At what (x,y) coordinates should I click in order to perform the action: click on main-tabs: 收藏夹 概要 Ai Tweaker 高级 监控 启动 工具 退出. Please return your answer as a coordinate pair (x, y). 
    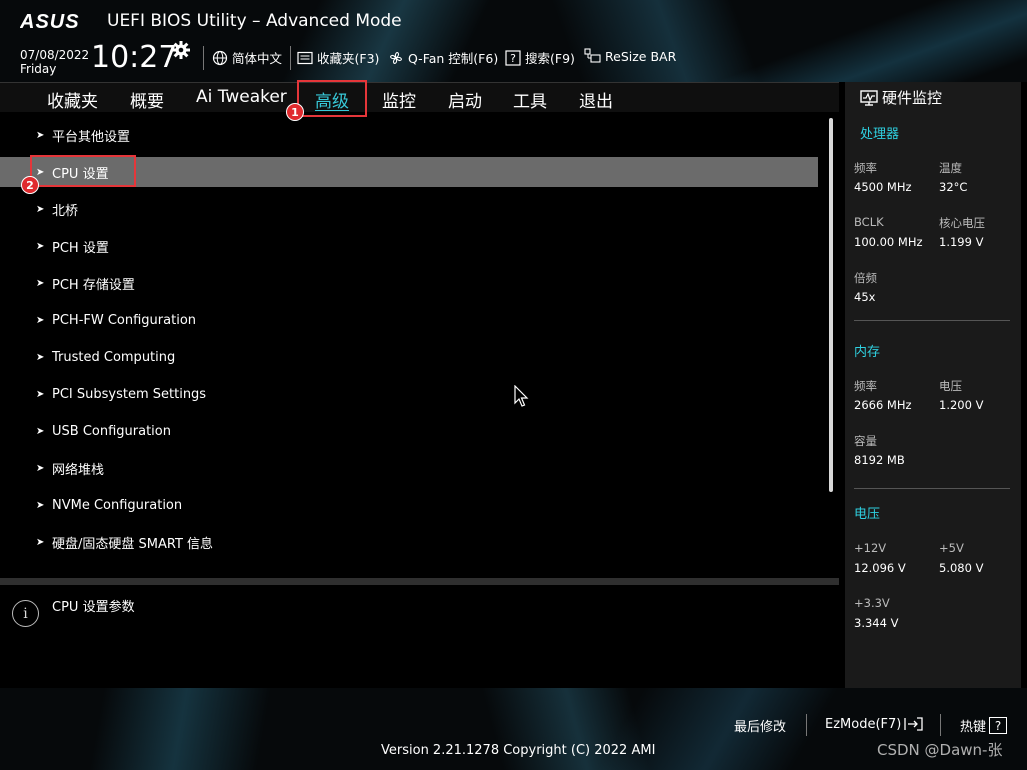
    Looking at the image, I should click on (419, 97).